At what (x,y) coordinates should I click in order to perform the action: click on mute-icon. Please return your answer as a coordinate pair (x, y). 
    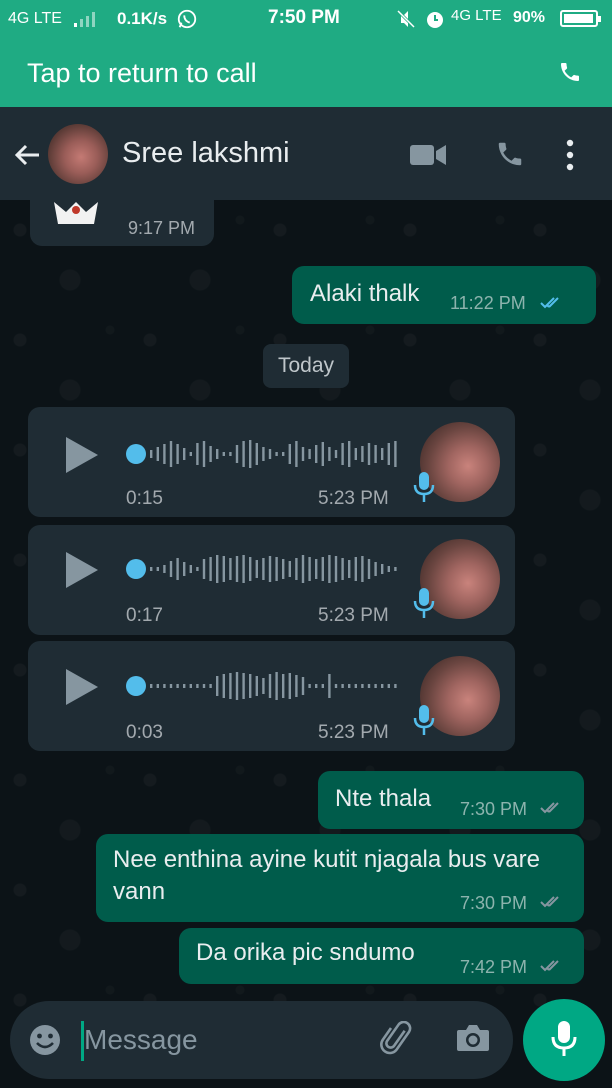
    Looking at the image, I should click on (406, 19).